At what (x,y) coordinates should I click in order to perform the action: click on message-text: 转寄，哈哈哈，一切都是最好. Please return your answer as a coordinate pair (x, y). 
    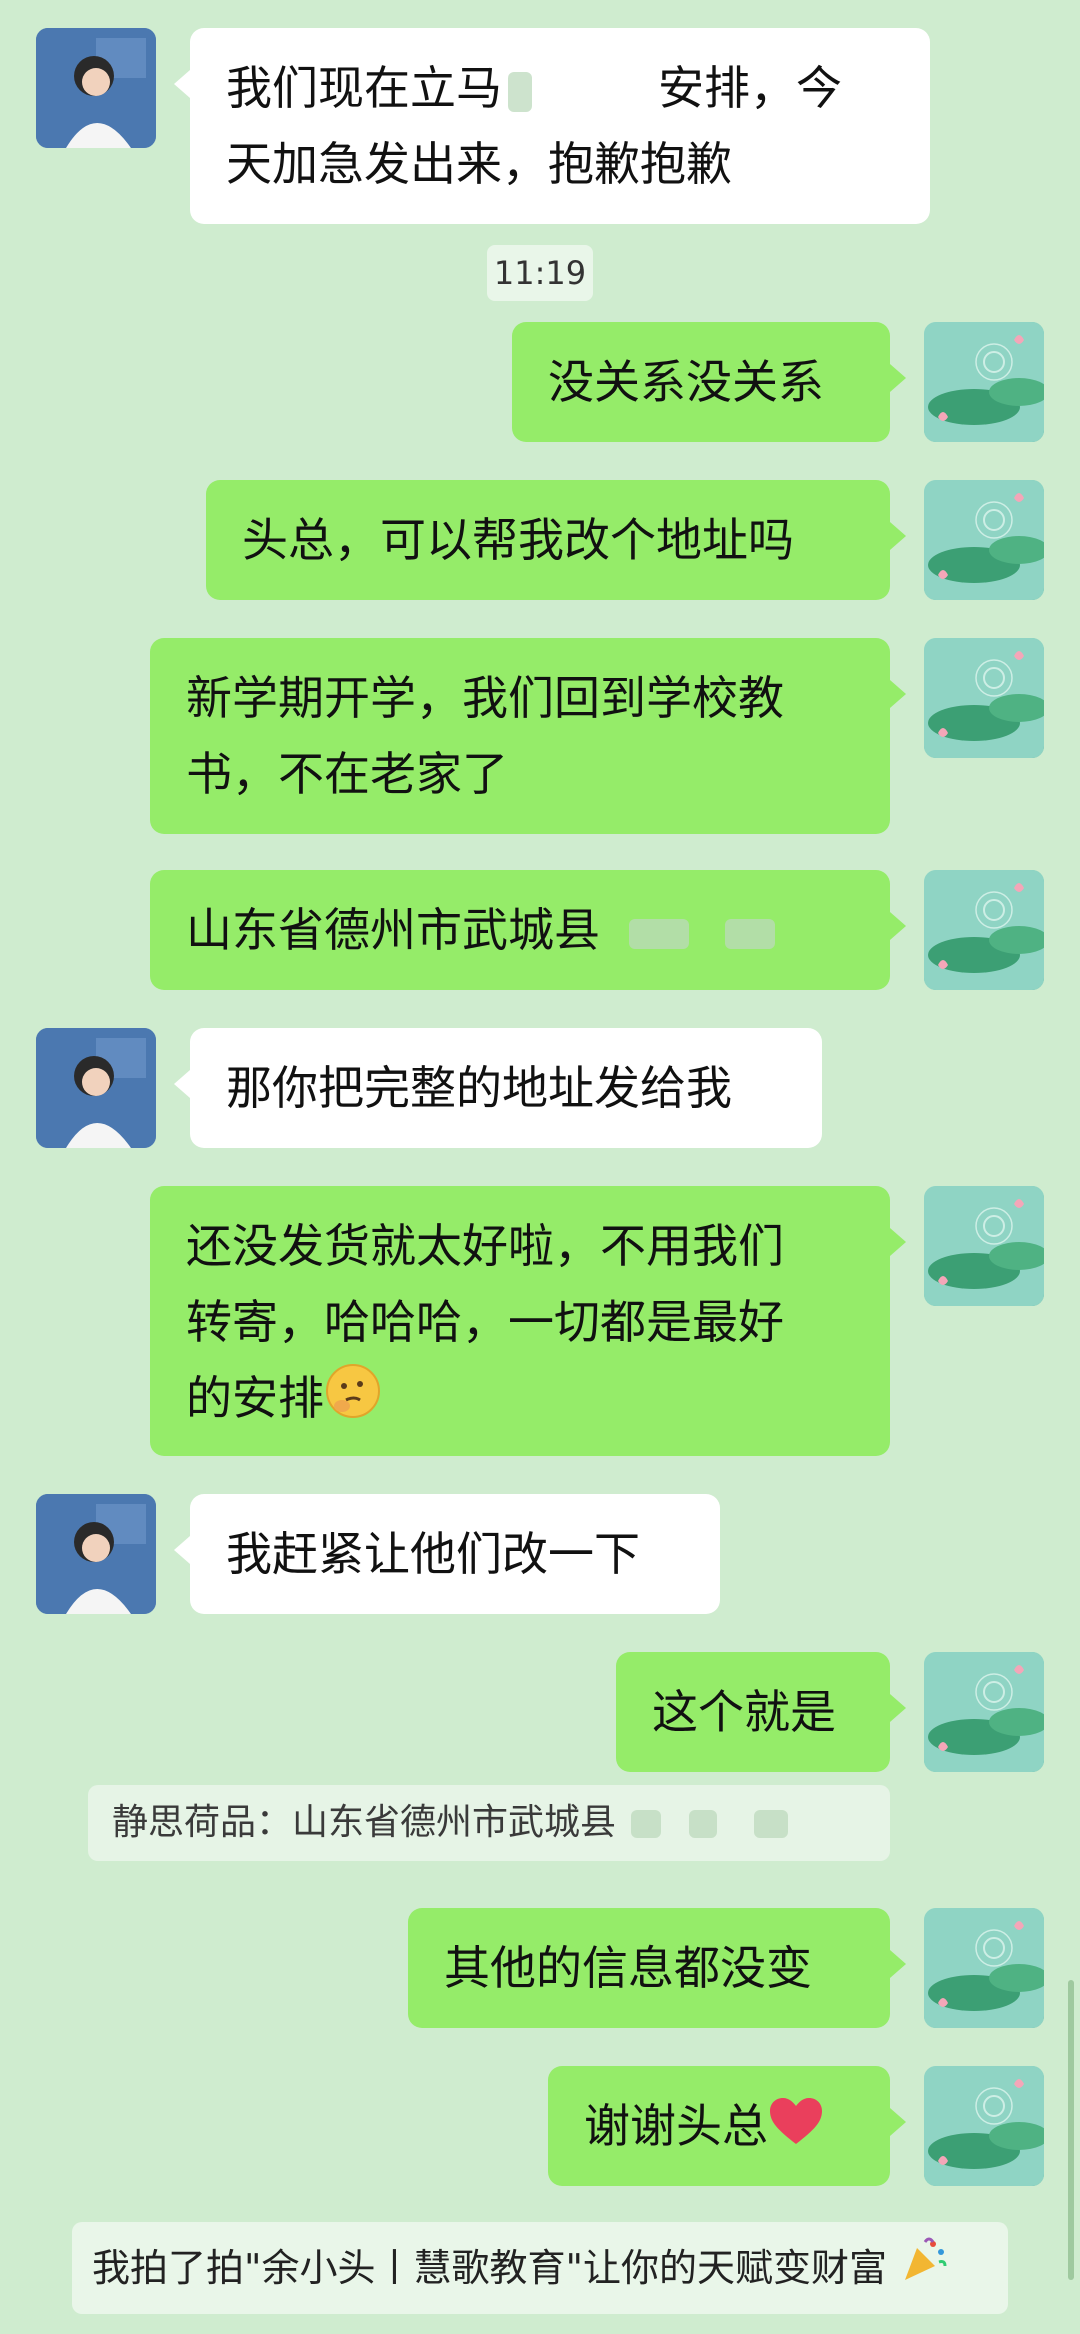
    Looking at the image, I should click on (485, 1322).